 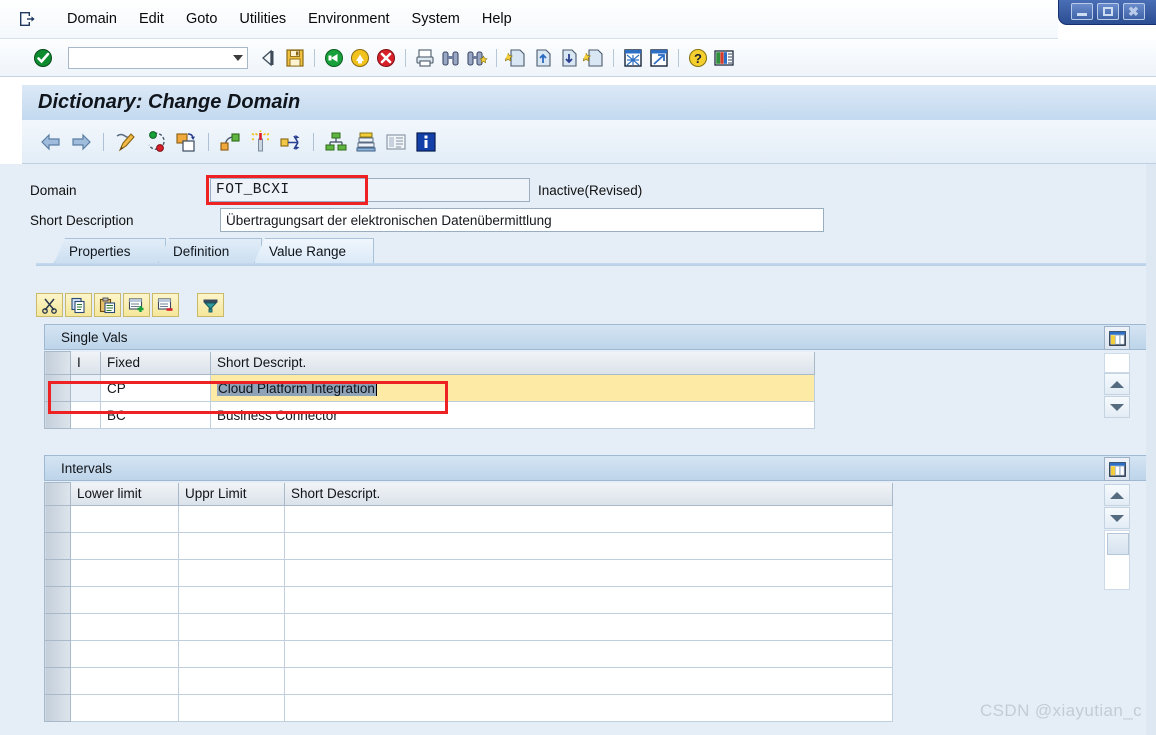 I want to click on cell-fixed: CP, so click(x=155, y=388).